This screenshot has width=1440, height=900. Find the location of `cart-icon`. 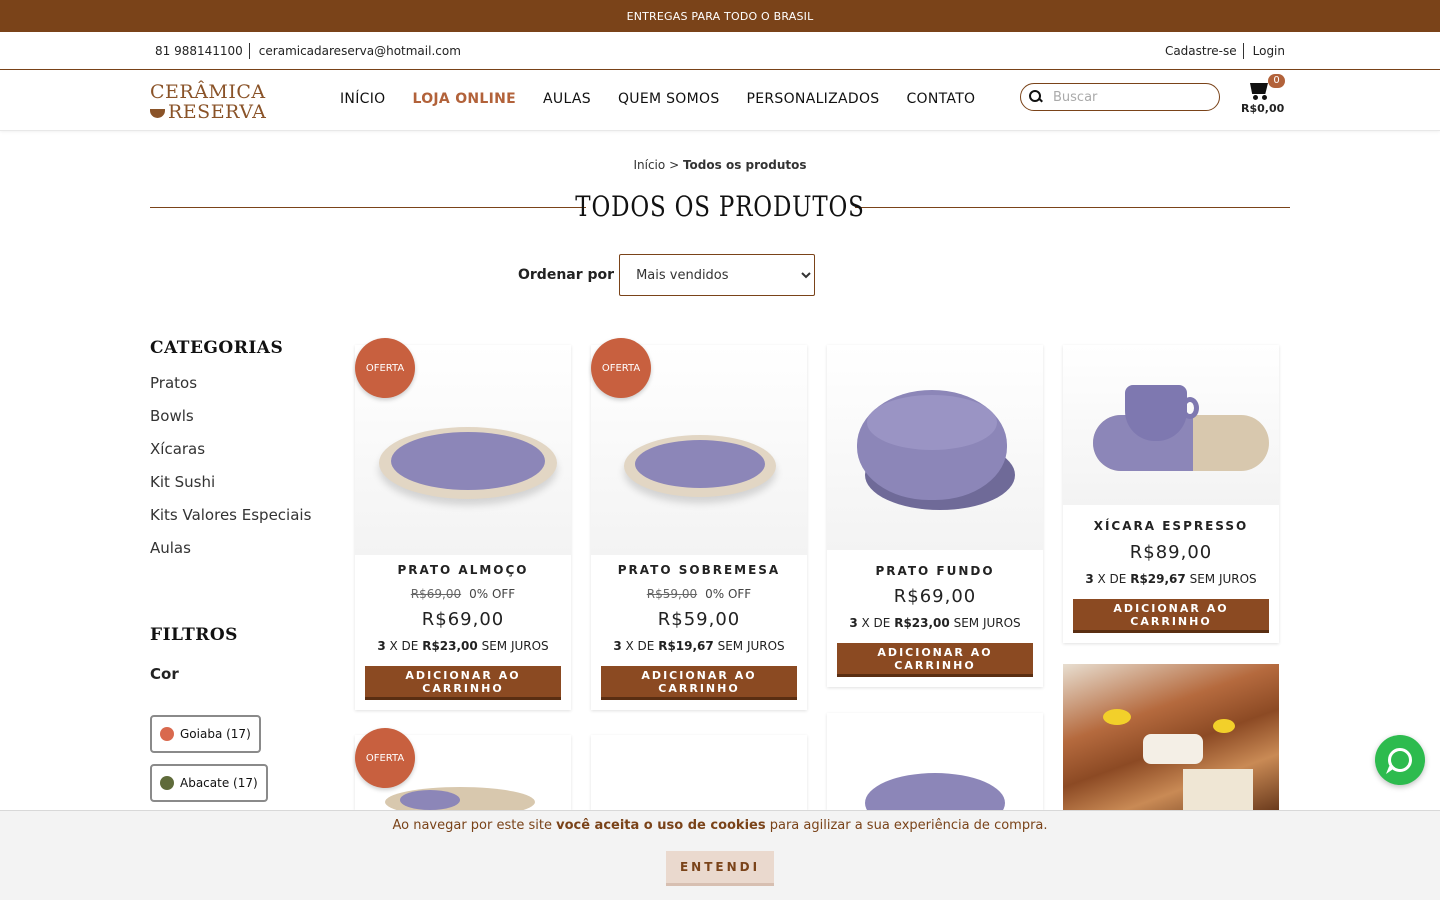

cart-icon is located at coordinates (1259, 90).